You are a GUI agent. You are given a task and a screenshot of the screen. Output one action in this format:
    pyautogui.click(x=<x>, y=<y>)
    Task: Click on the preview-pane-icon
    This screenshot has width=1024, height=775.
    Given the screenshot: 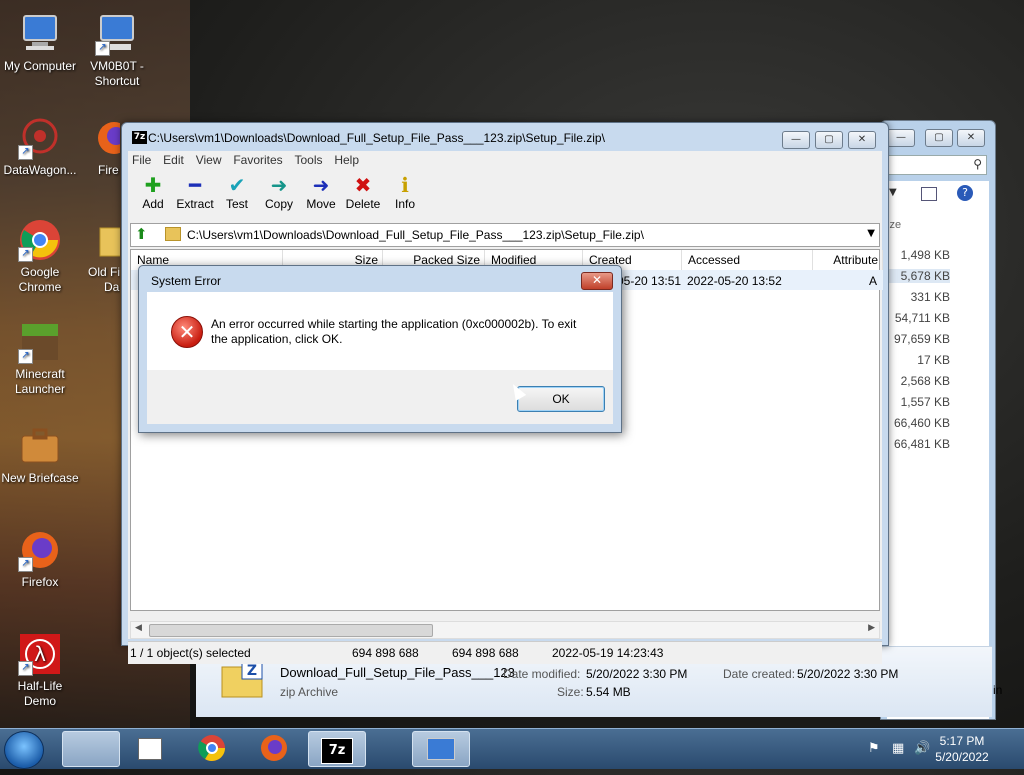 What is the action you would take?
    pyautogui.click(x=929, y=194)
    